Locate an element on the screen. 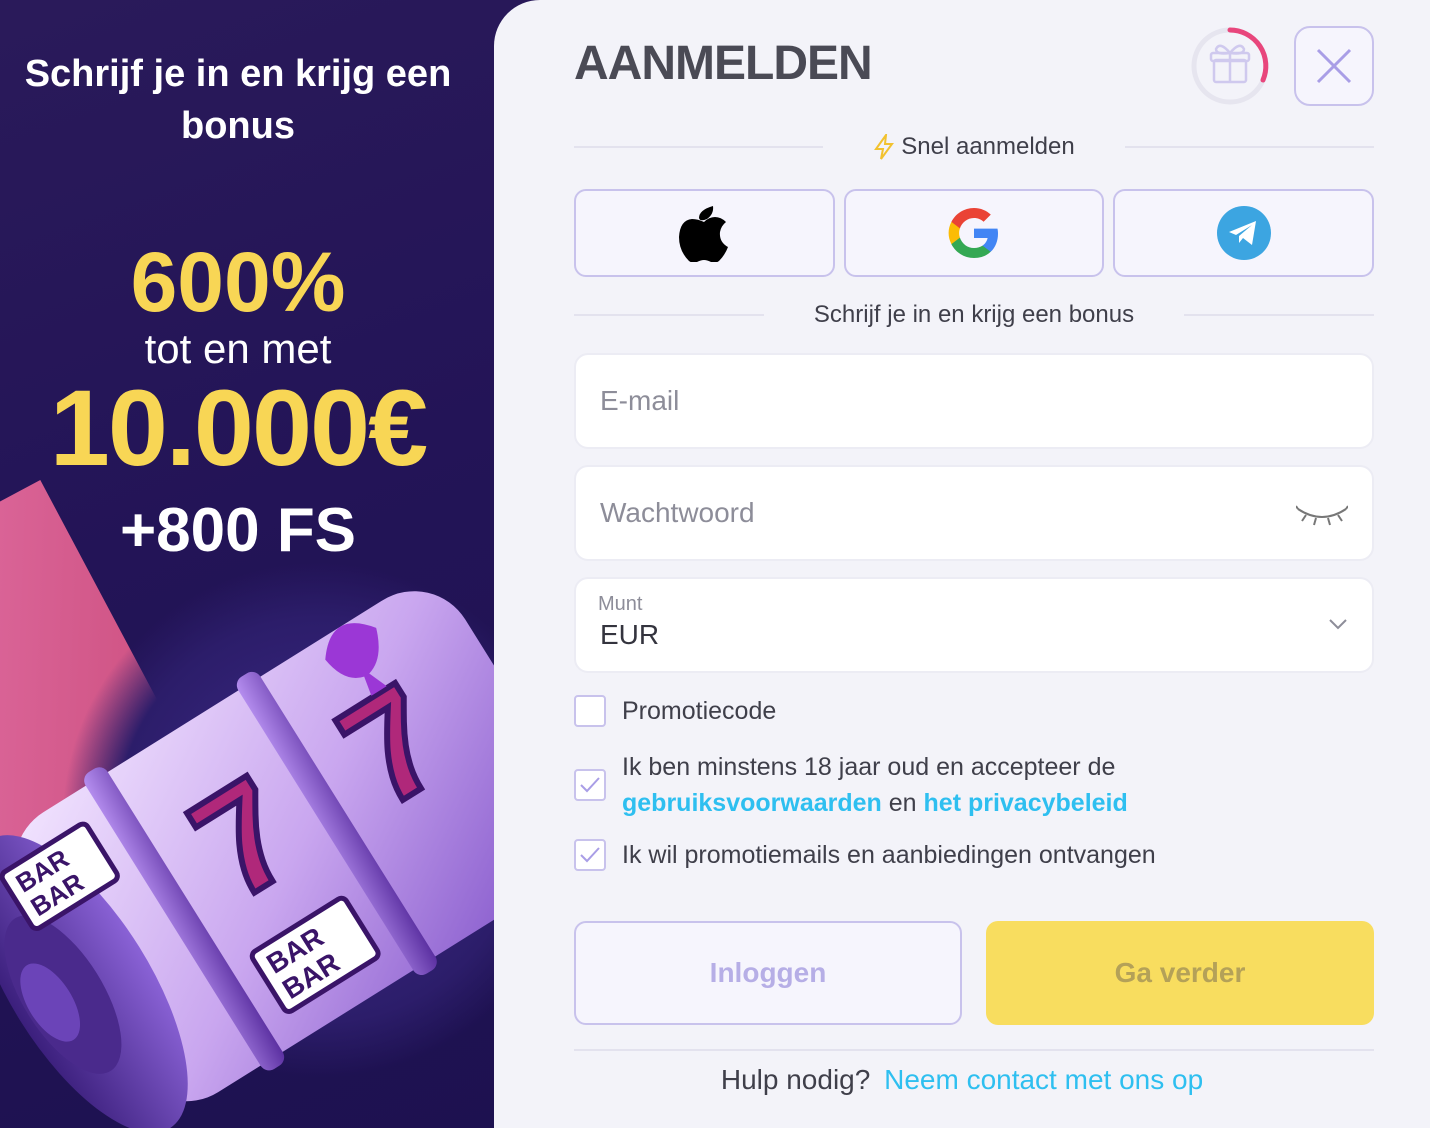 This screenshot has width=1430, height=1128. chevron-down-icon is located at coordinates (1338, 624).